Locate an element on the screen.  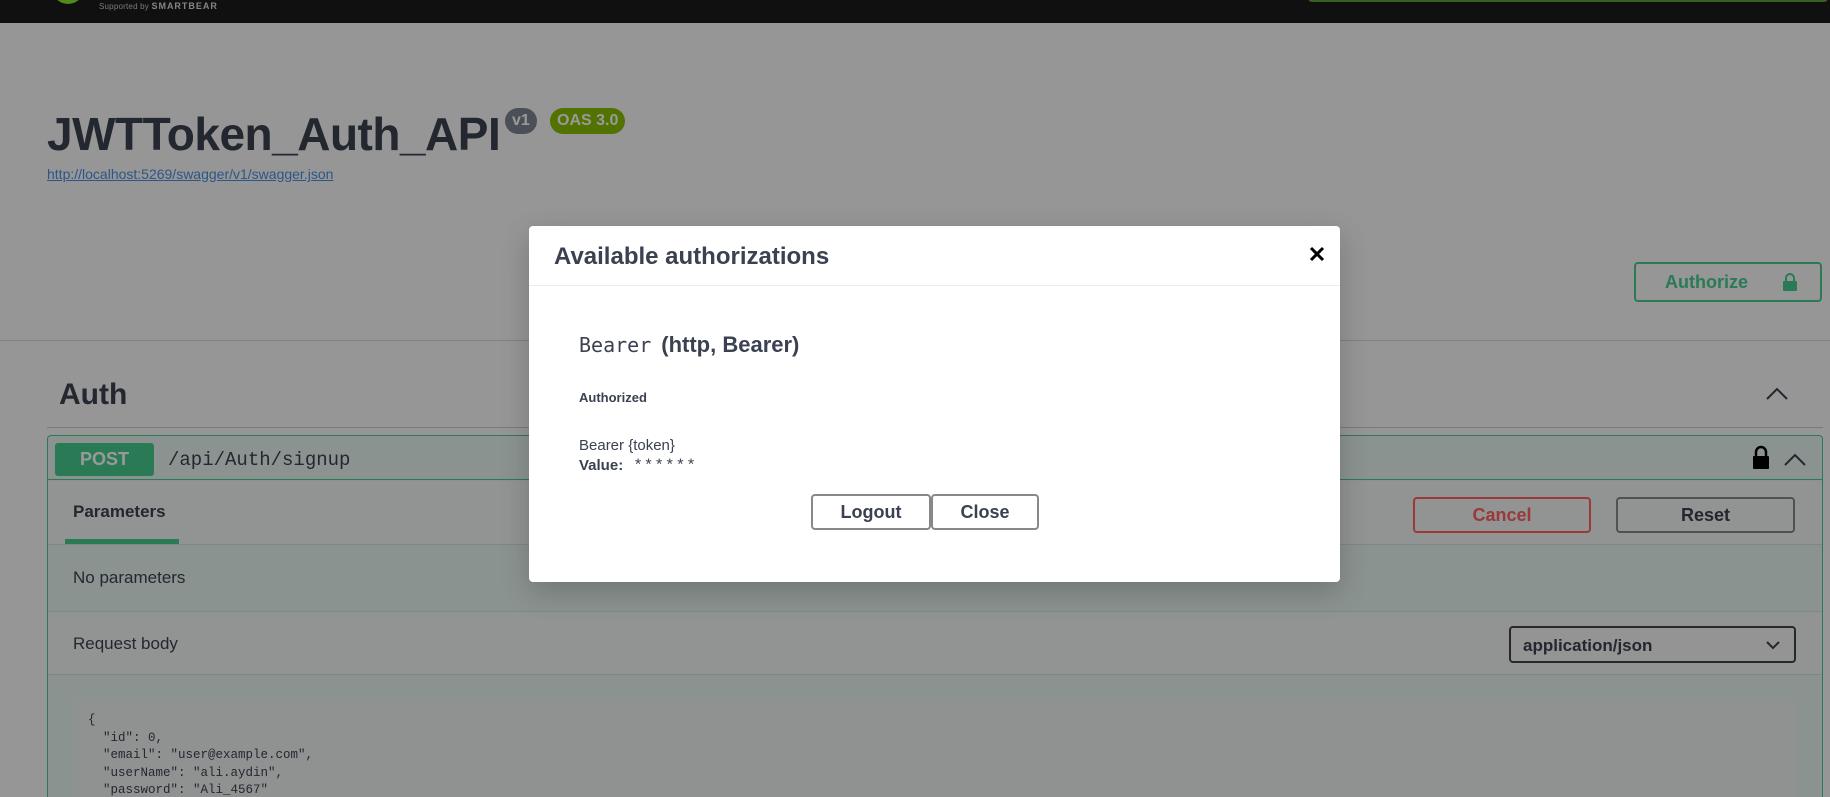
dialog-header: Available authorizations is located at coordinates (934, 256).